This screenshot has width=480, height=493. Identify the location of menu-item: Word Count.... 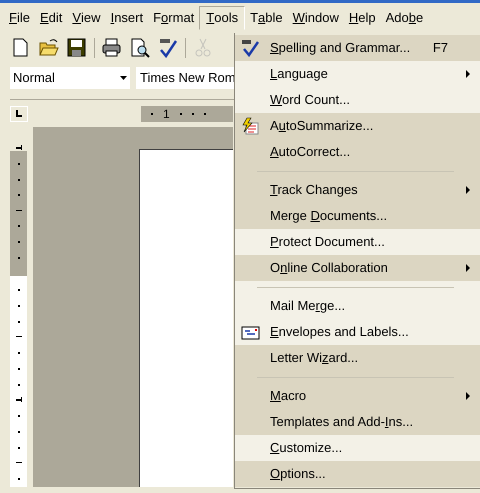
(357, 100).